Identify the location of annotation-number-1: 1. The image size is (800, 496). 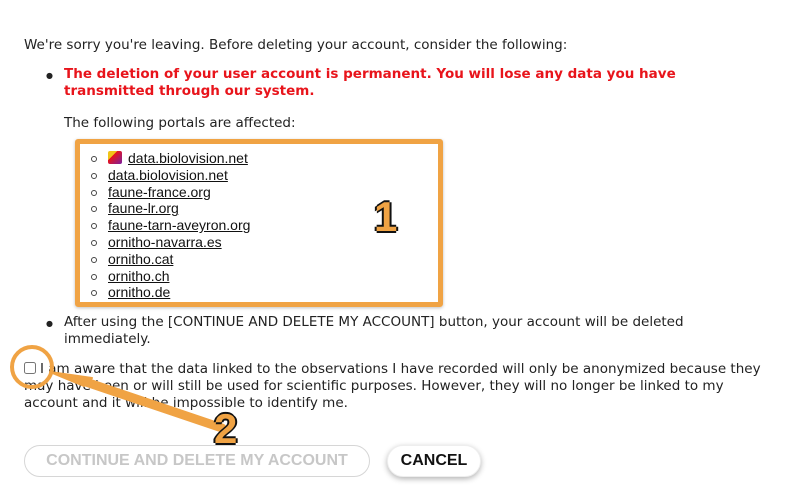
(386, 216).